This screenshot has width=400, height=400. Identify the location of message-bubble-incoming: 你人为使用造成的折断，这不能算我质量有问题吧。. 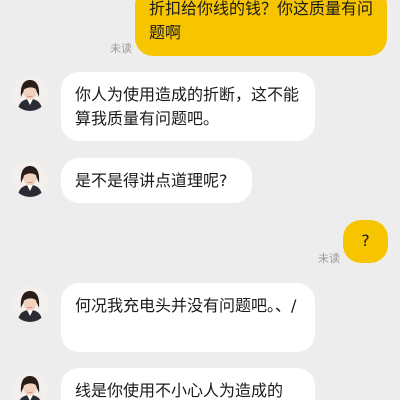
(188, 106).